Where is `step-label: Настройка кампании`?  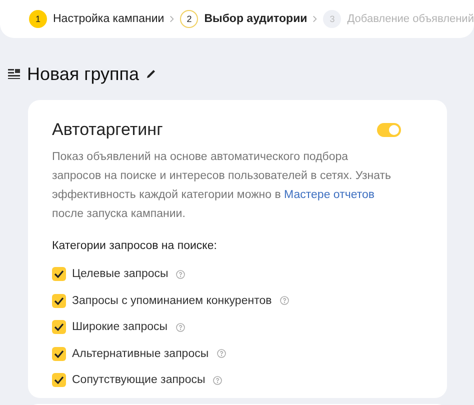 step-label: Настройка кампании is located at coordinates (108, 19).